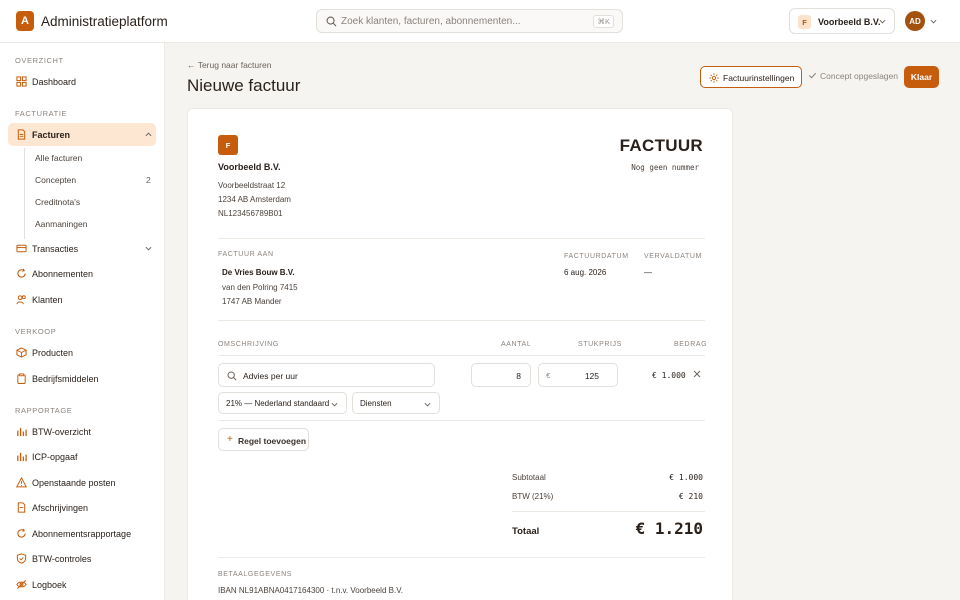 The width and height of the screenshot is (960, 600). Describe the element at coordinates (49, 585) in the screenshot. I see `sidebar-item-label: Logboek` at that location.